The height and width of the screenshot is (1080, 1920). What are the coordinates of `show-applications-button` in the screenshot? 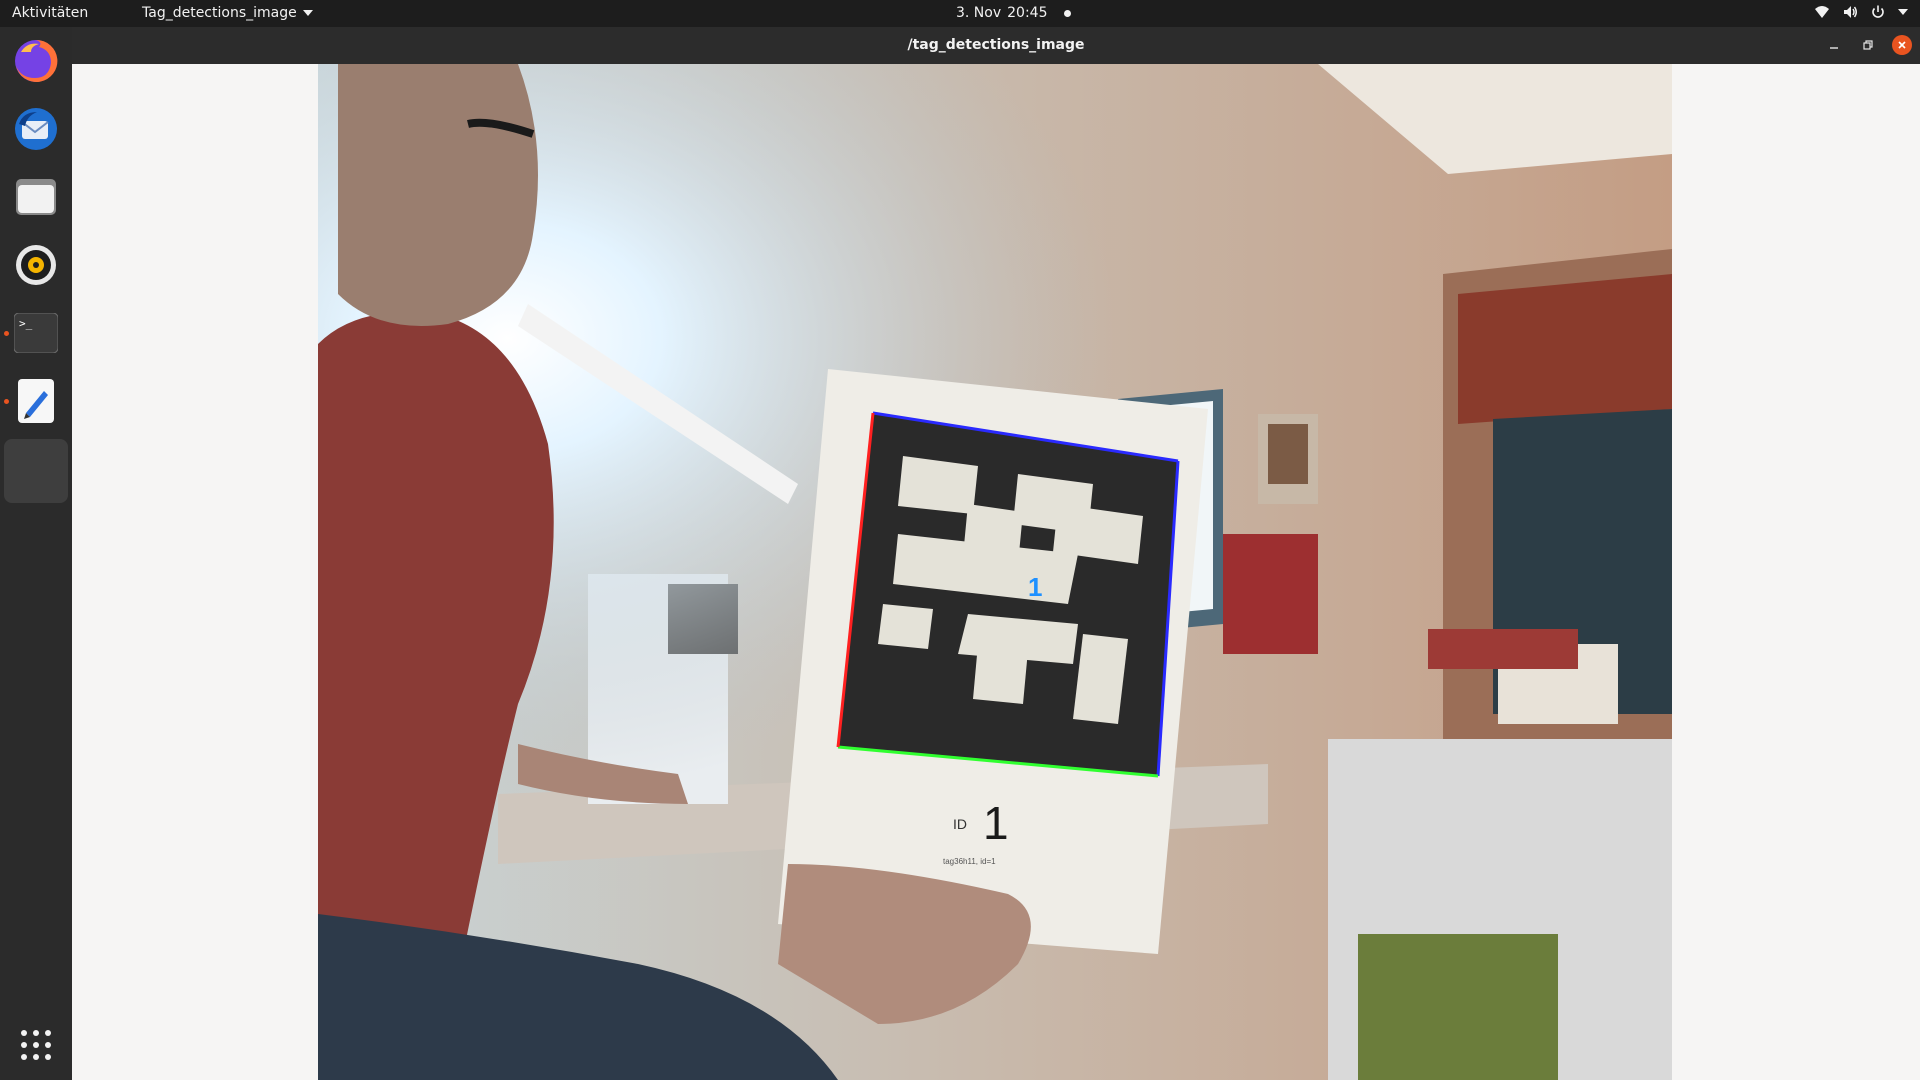 It's located at (36, 1045).